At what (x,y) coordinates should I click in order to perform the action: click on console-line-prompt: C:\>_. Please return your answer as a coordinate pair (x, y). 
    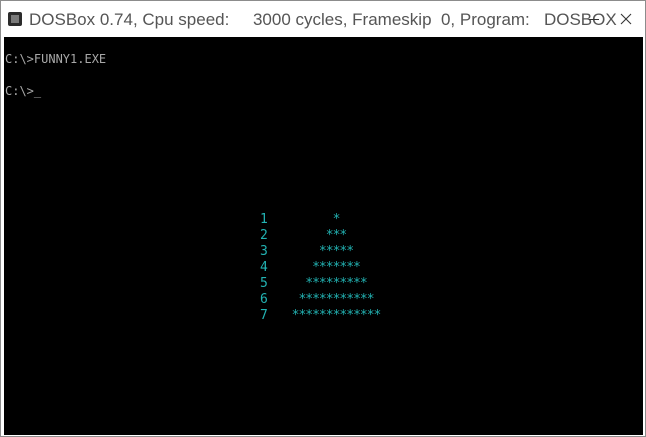
    Looking at the image, I should click on (23, 91).